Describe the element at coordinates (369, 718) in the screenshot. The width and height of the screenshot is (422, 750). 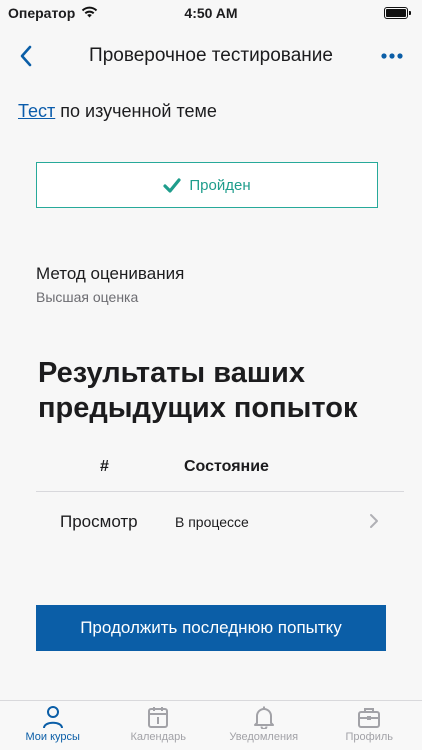
I see `briefcase-icon` at that location.